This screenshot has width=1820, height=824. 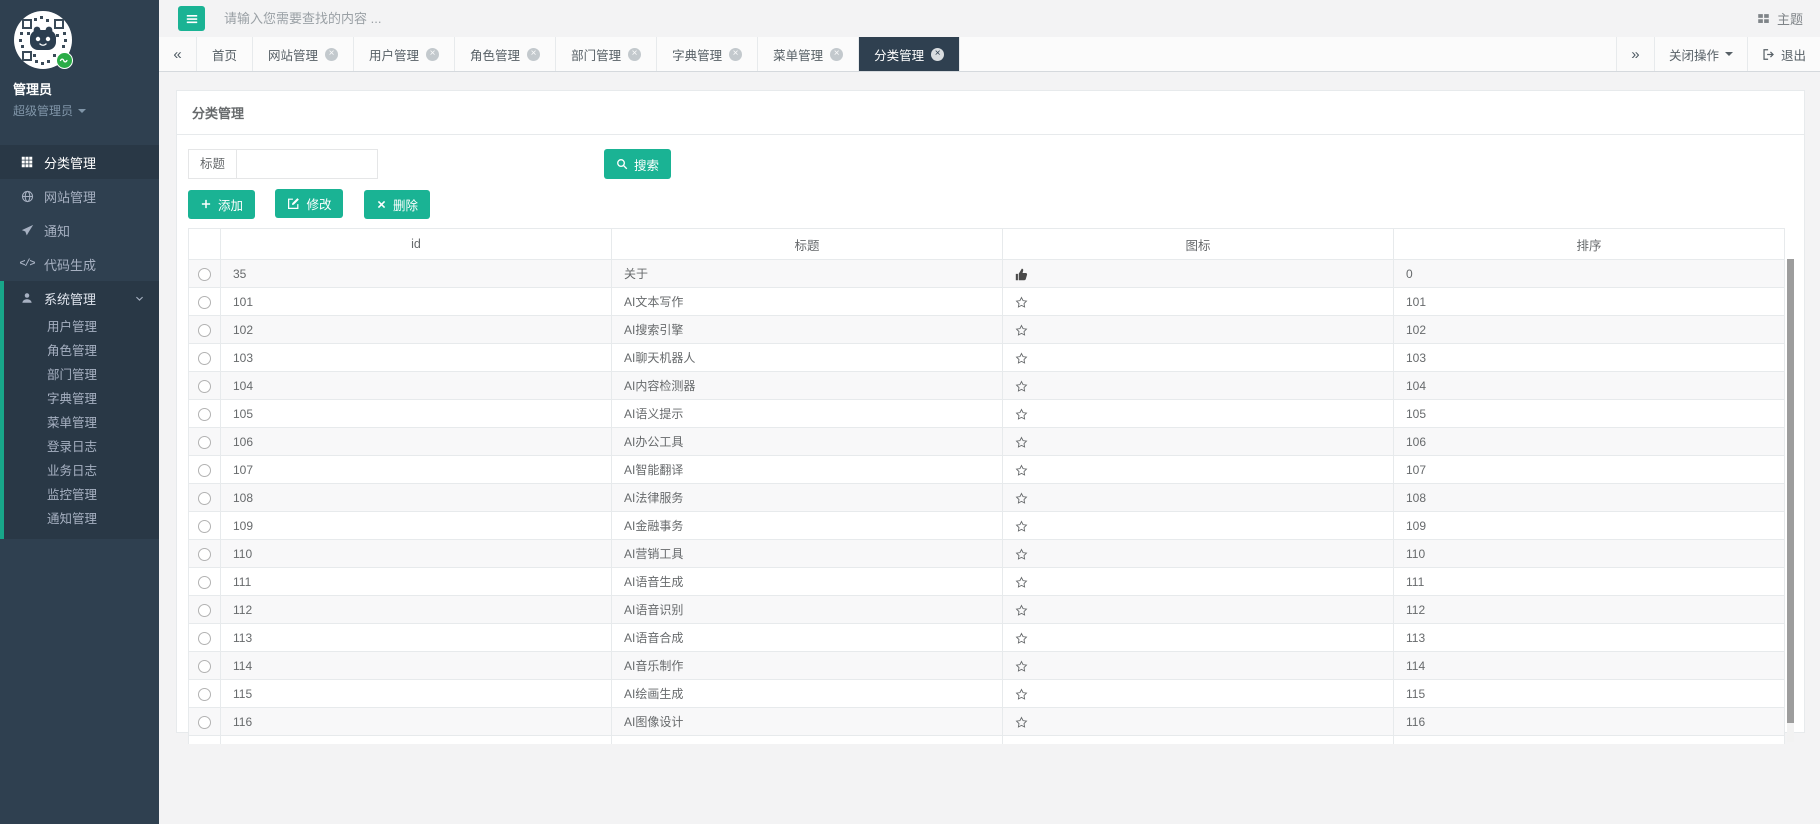 I want to click on caret-down-icon, so click(x=1728, y=54).